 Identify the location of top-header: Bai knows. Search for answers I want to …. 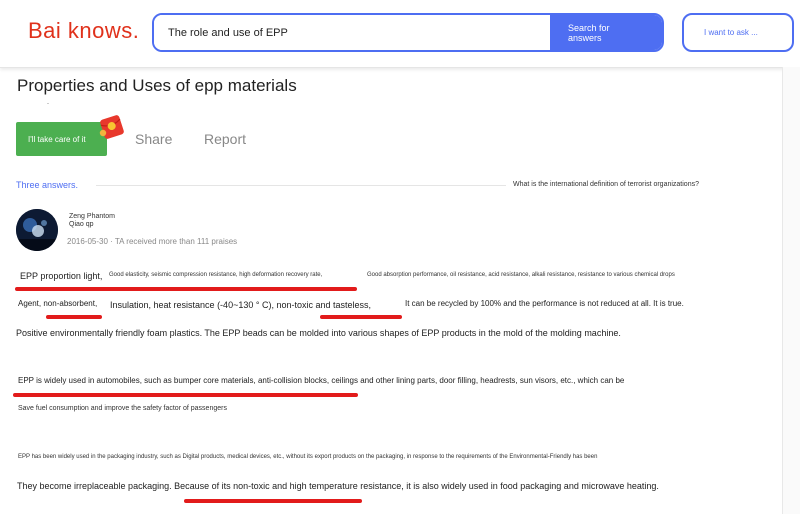
(400, 34).